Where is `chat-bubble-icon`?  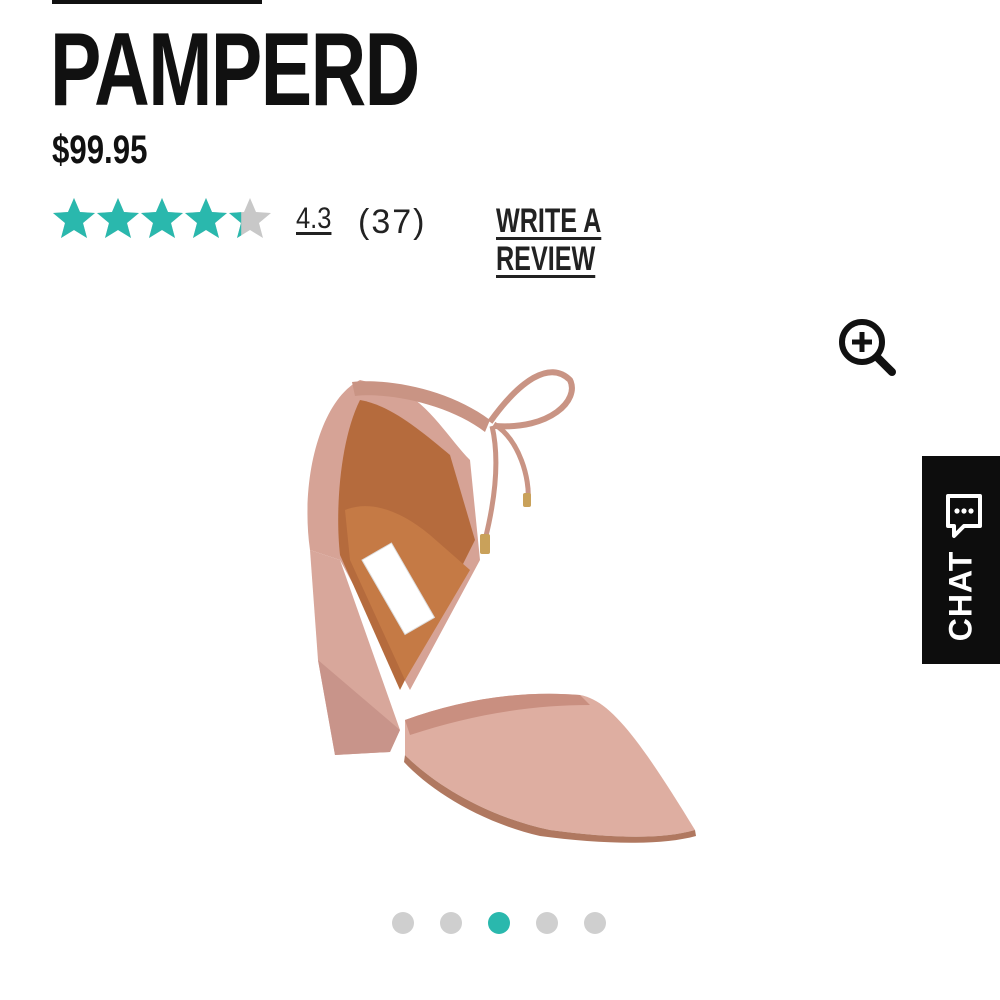
chat-bubble-icon is located at coordinates (964, 516).